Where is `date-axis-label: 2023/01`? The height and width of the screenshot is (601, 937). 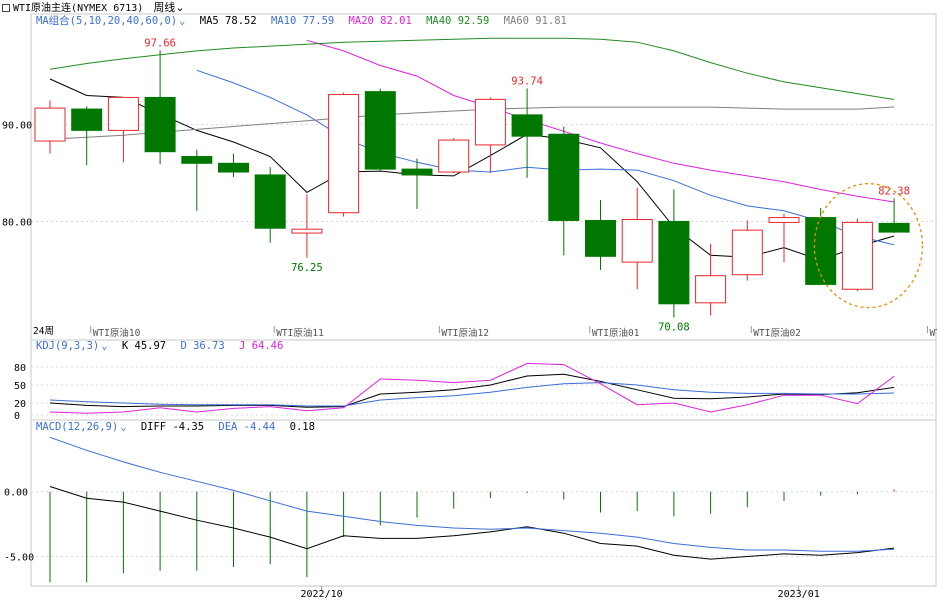 date-axis-label: 2023/01 is located at coordinates (799, 594).